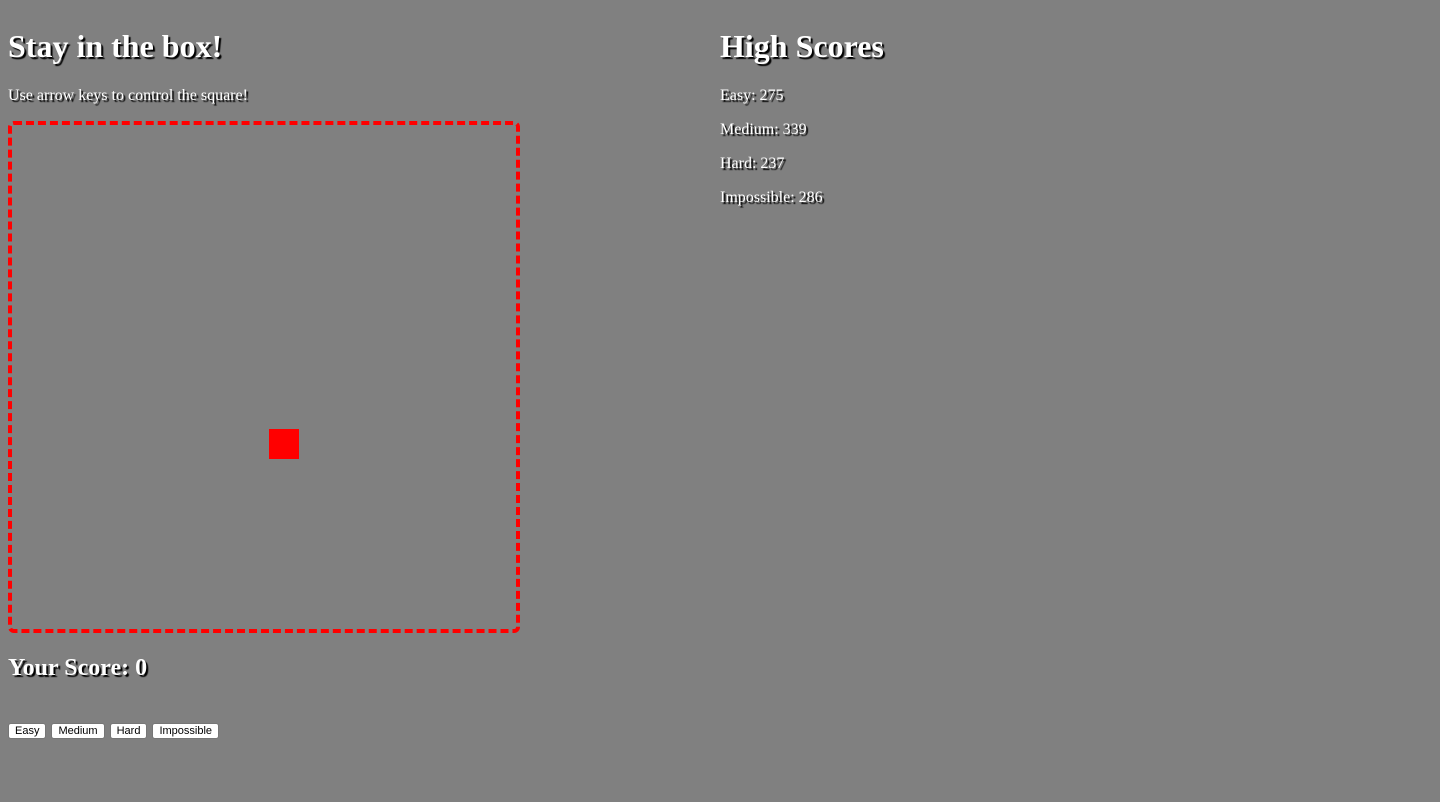 This screenshot has width=1440, height=802. Describe the element at coordinates (284, 444) in the screenshot. I see `player-square` at that location.